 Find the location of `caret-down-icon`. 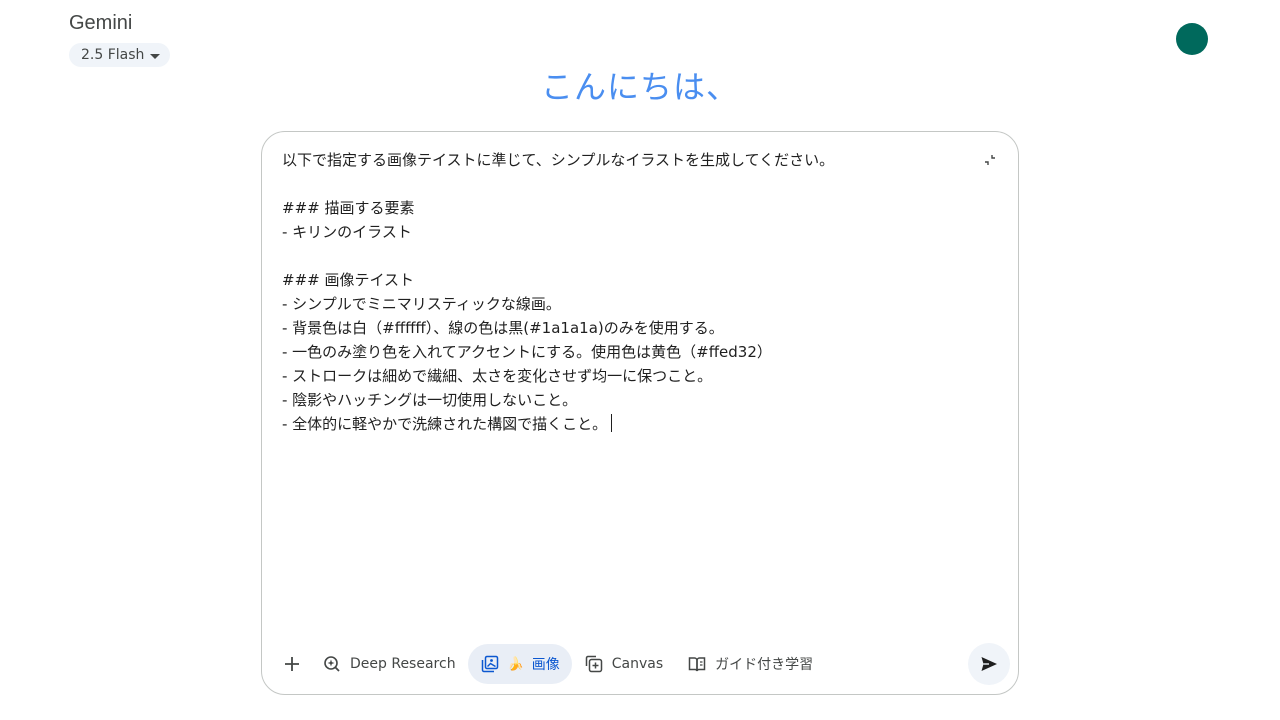

caret-down-icon is located at coordinates (155, 56).